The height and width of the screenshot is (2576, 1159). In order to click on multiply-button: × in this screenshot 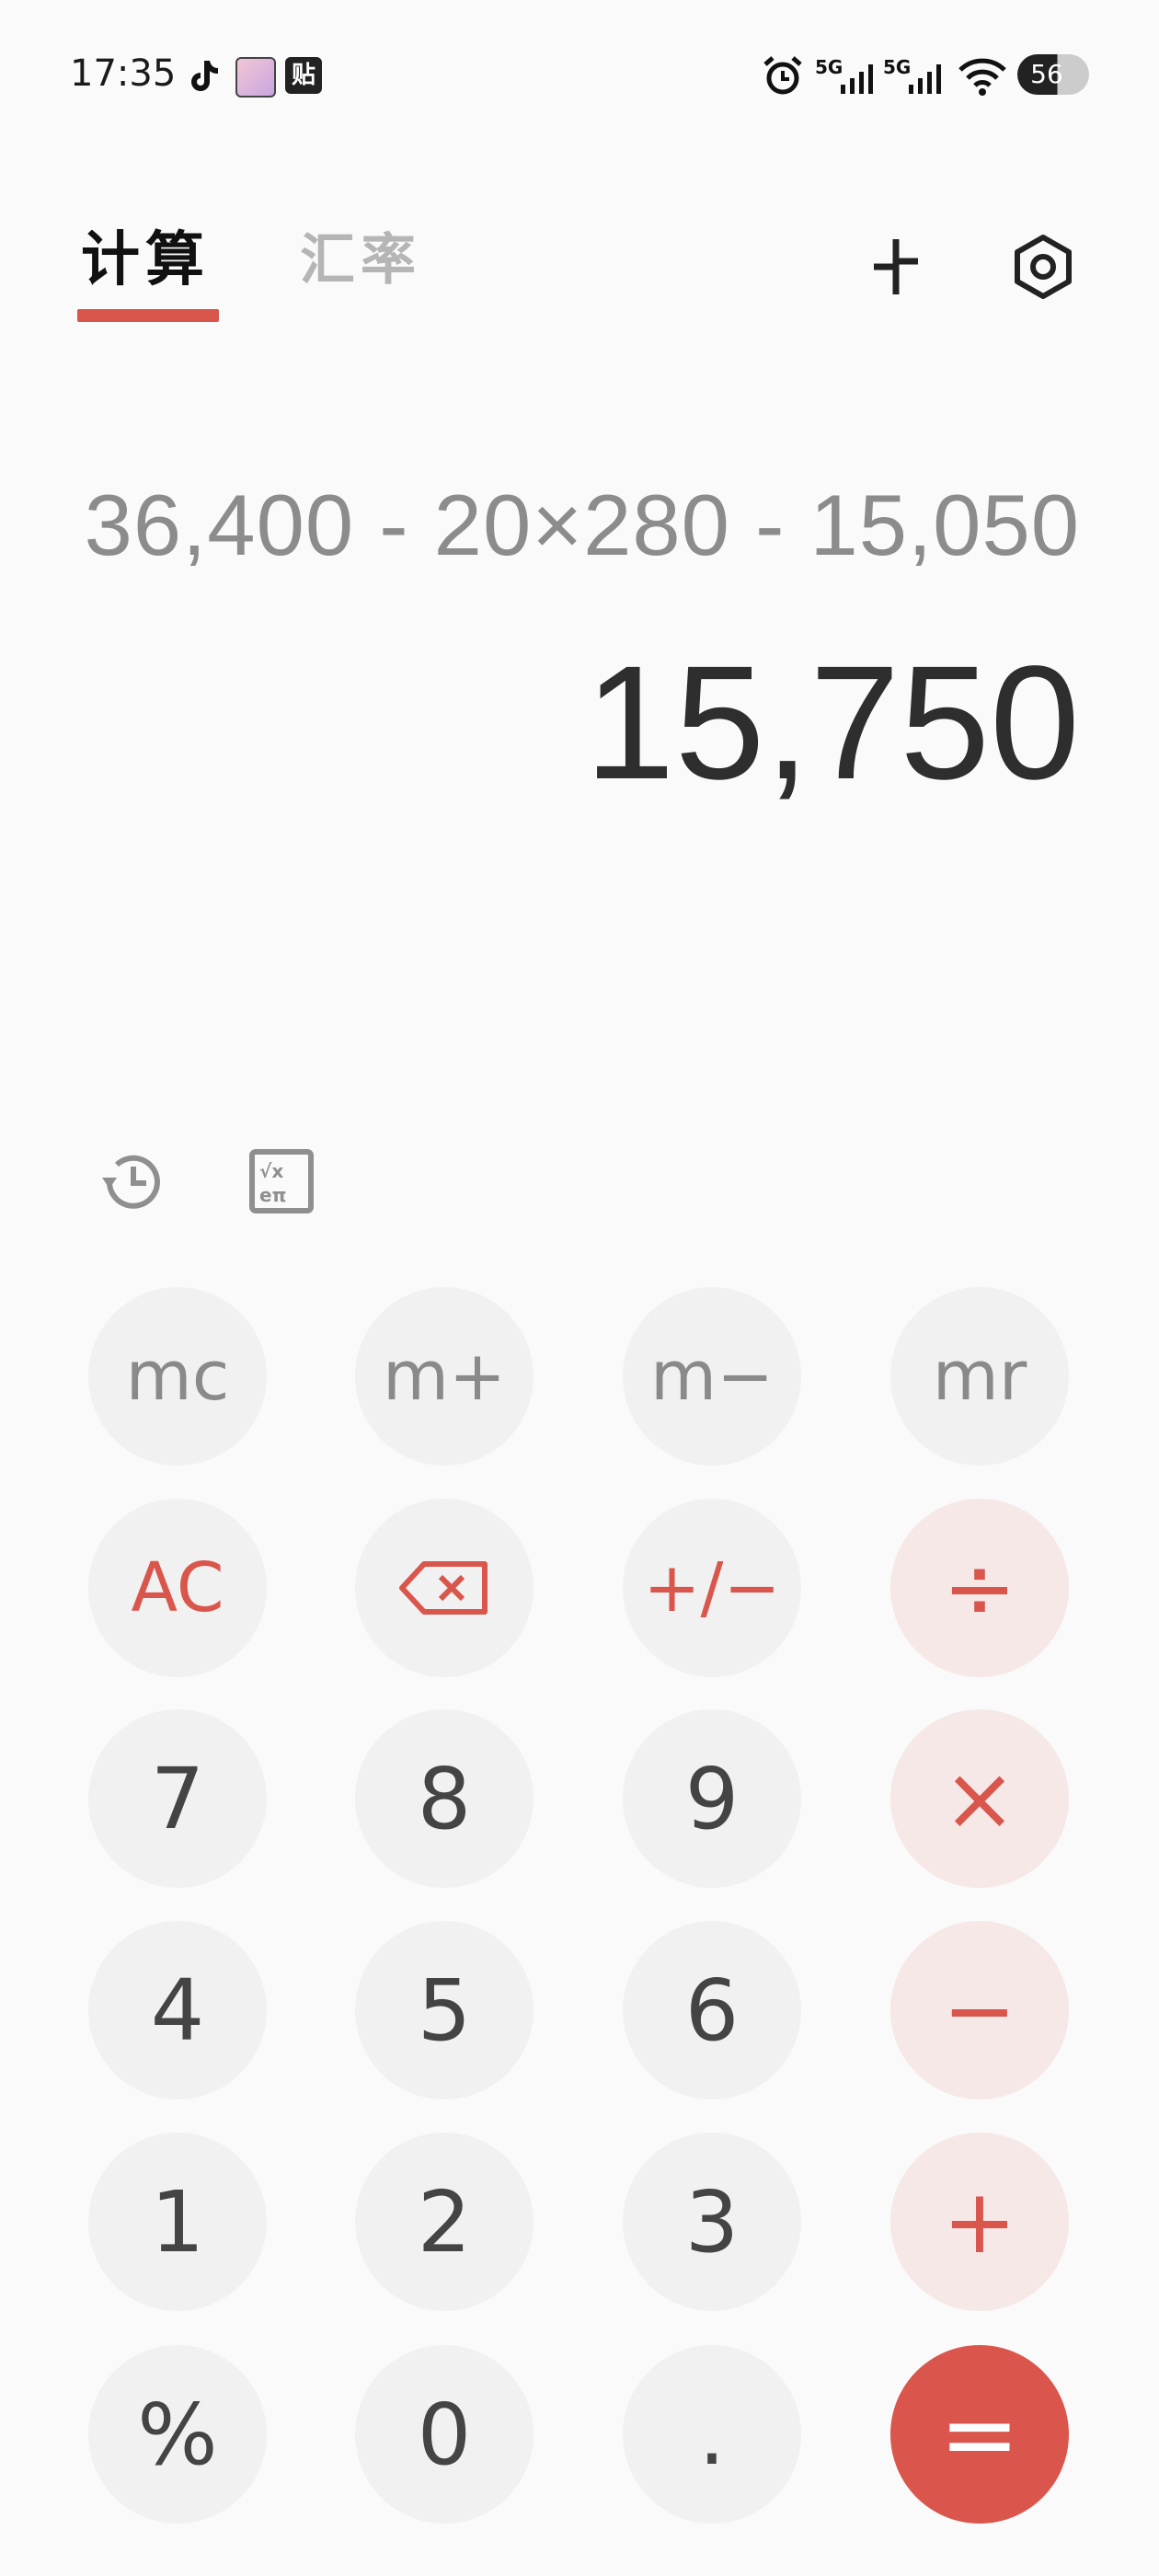, I will do `click(979, 1798)`.